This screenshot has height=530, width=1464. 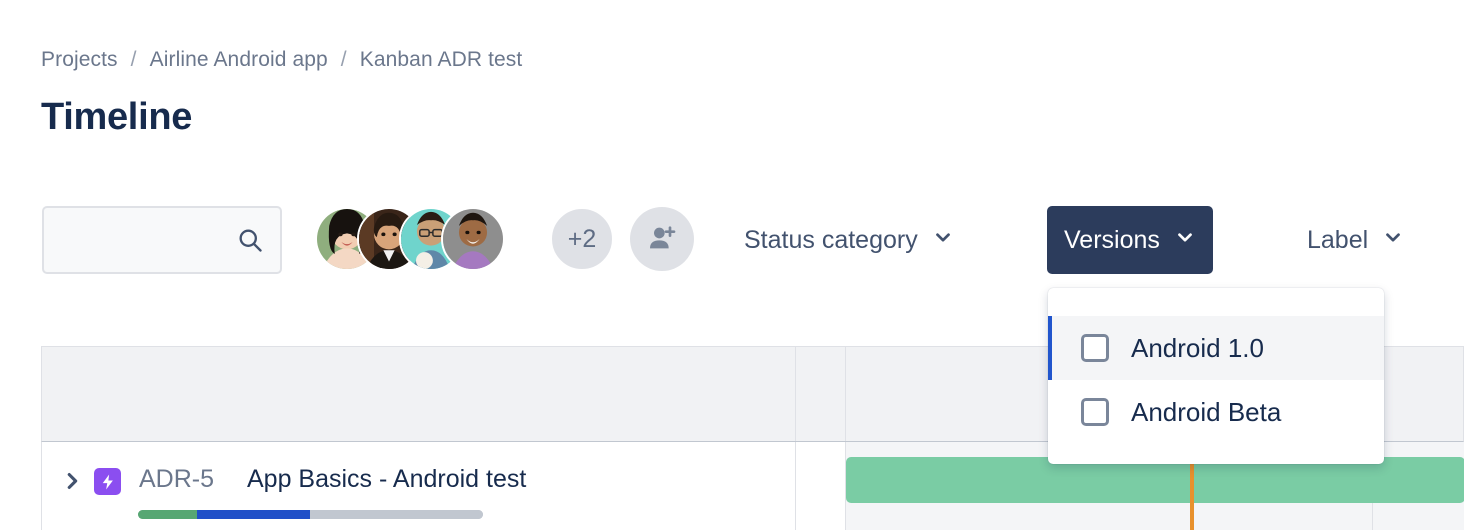 What do you see at coordinates (153, 240) in the screenshot?
I see `search-input` at bounding box center [153, 240].